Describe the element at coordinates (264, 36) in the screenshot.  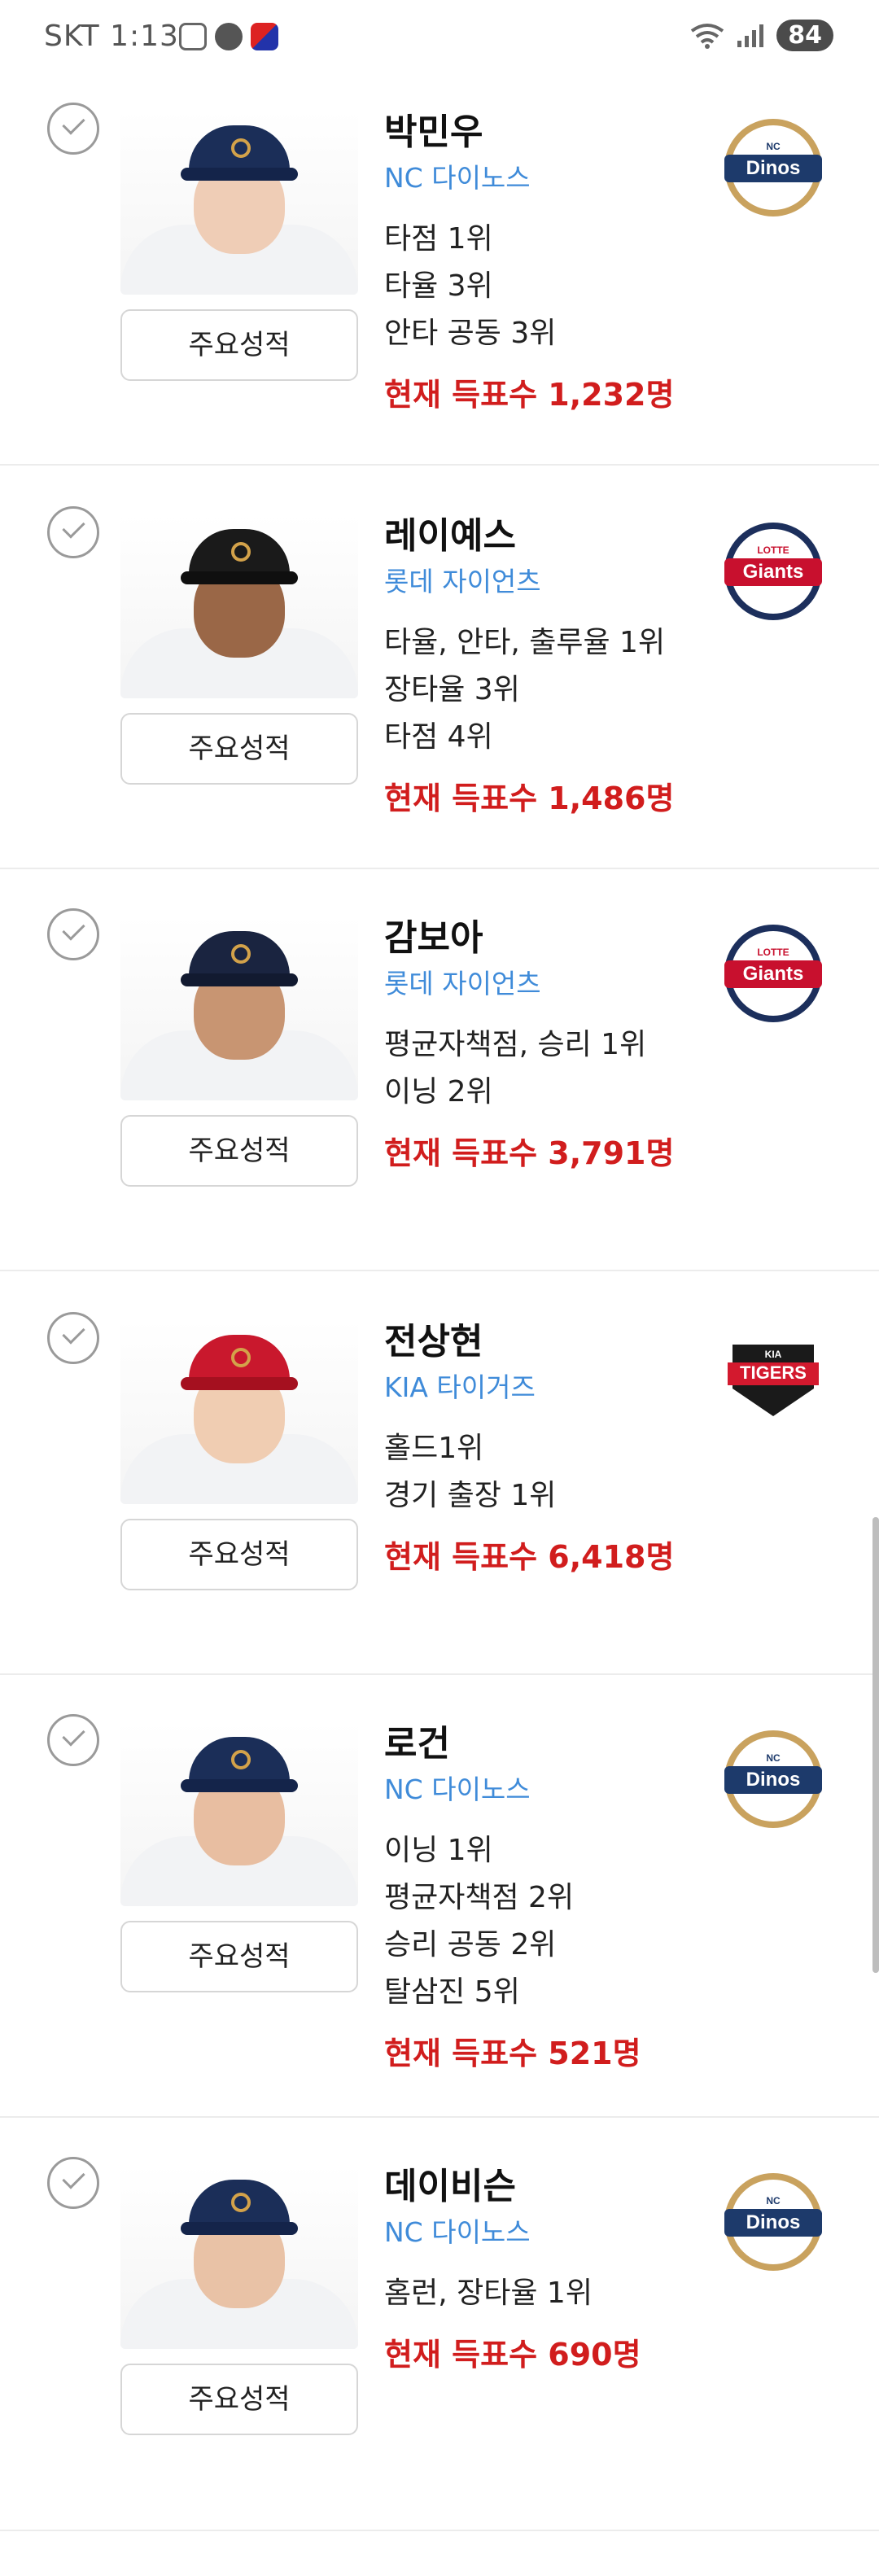
I see `app-icon` at that location.